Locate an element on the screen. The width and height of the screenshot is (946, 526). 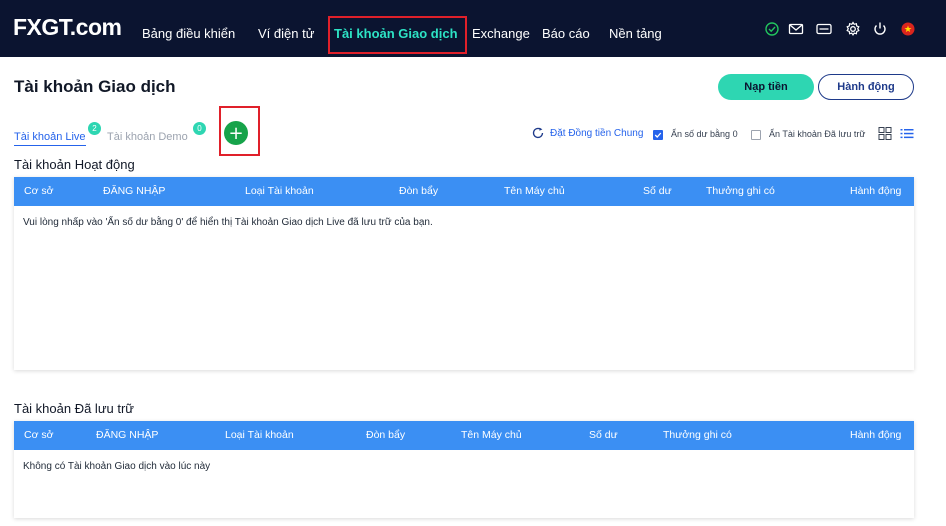
mail-icon is located at coordinates (796, 29).